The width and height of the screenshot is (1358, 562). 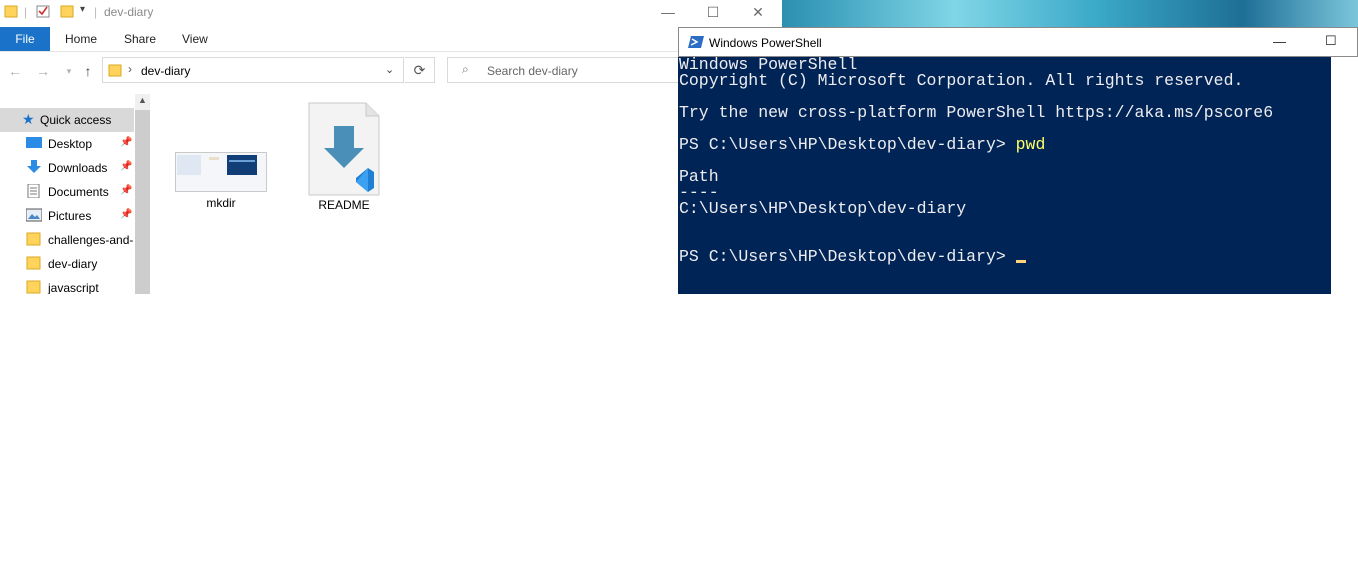 What do you see at coordinates (34, 215) in the screenshot?
I see `pictures-icon` at bounding box center [34, 215].